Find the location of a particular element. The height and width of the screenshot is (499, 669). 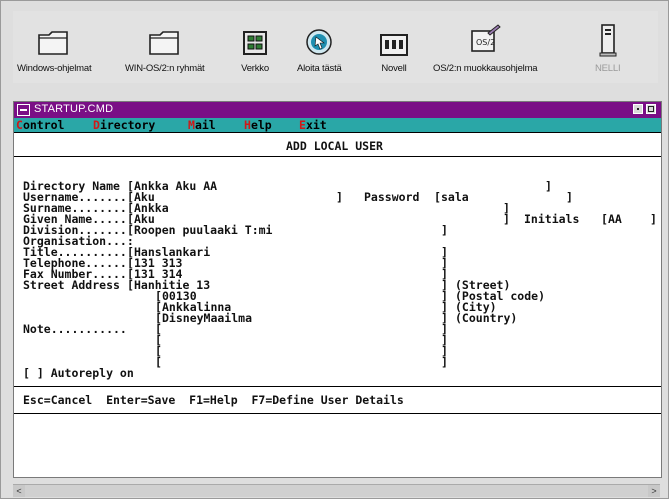

menu-hotkey: M is located at coordinates (191, 125).